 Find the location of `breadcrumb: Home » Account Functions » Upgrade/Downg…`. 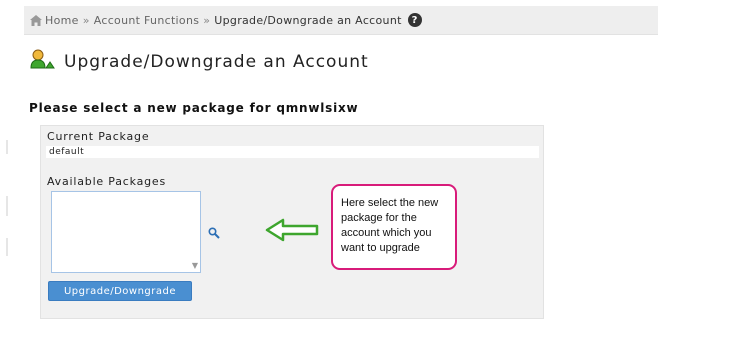

breadcrumb: Home » Account Functions » Upgrade/Downg… is located at coordinates (341, 20).